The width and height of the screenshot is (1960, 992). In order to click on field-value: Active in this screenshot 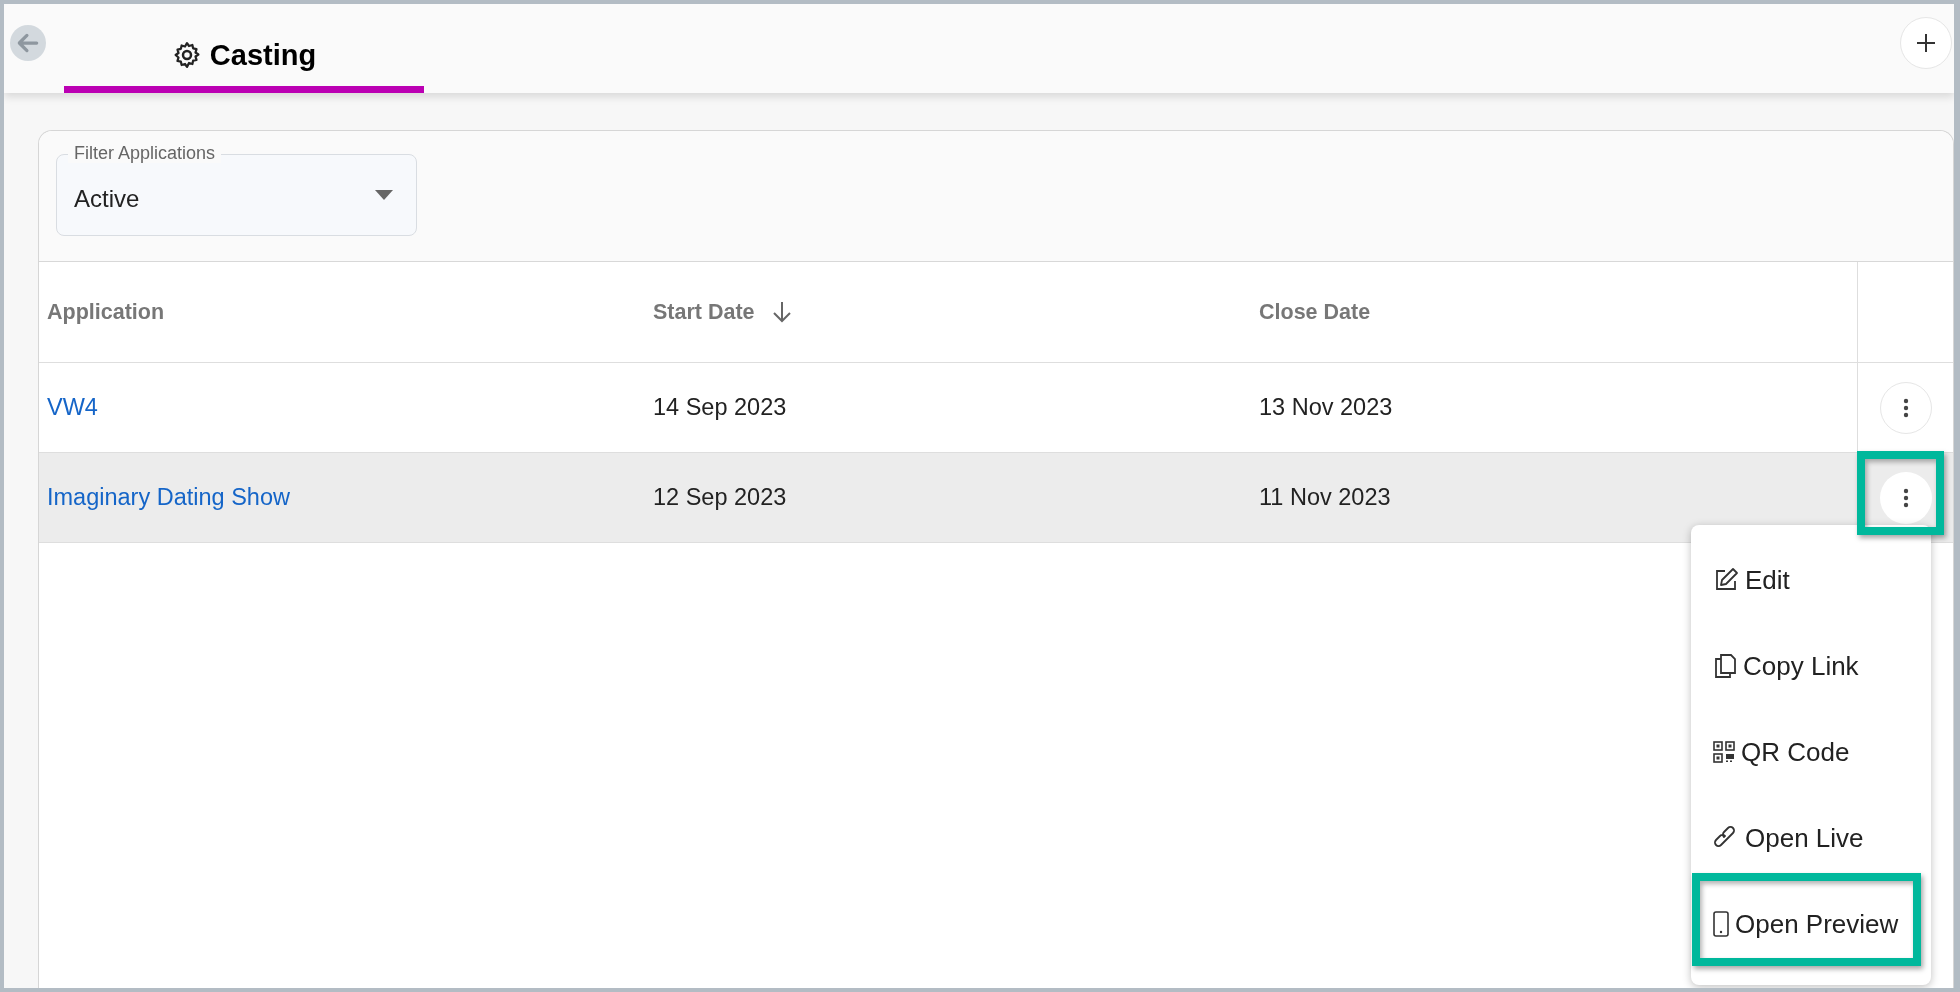, I will do `click(107, 199)`.